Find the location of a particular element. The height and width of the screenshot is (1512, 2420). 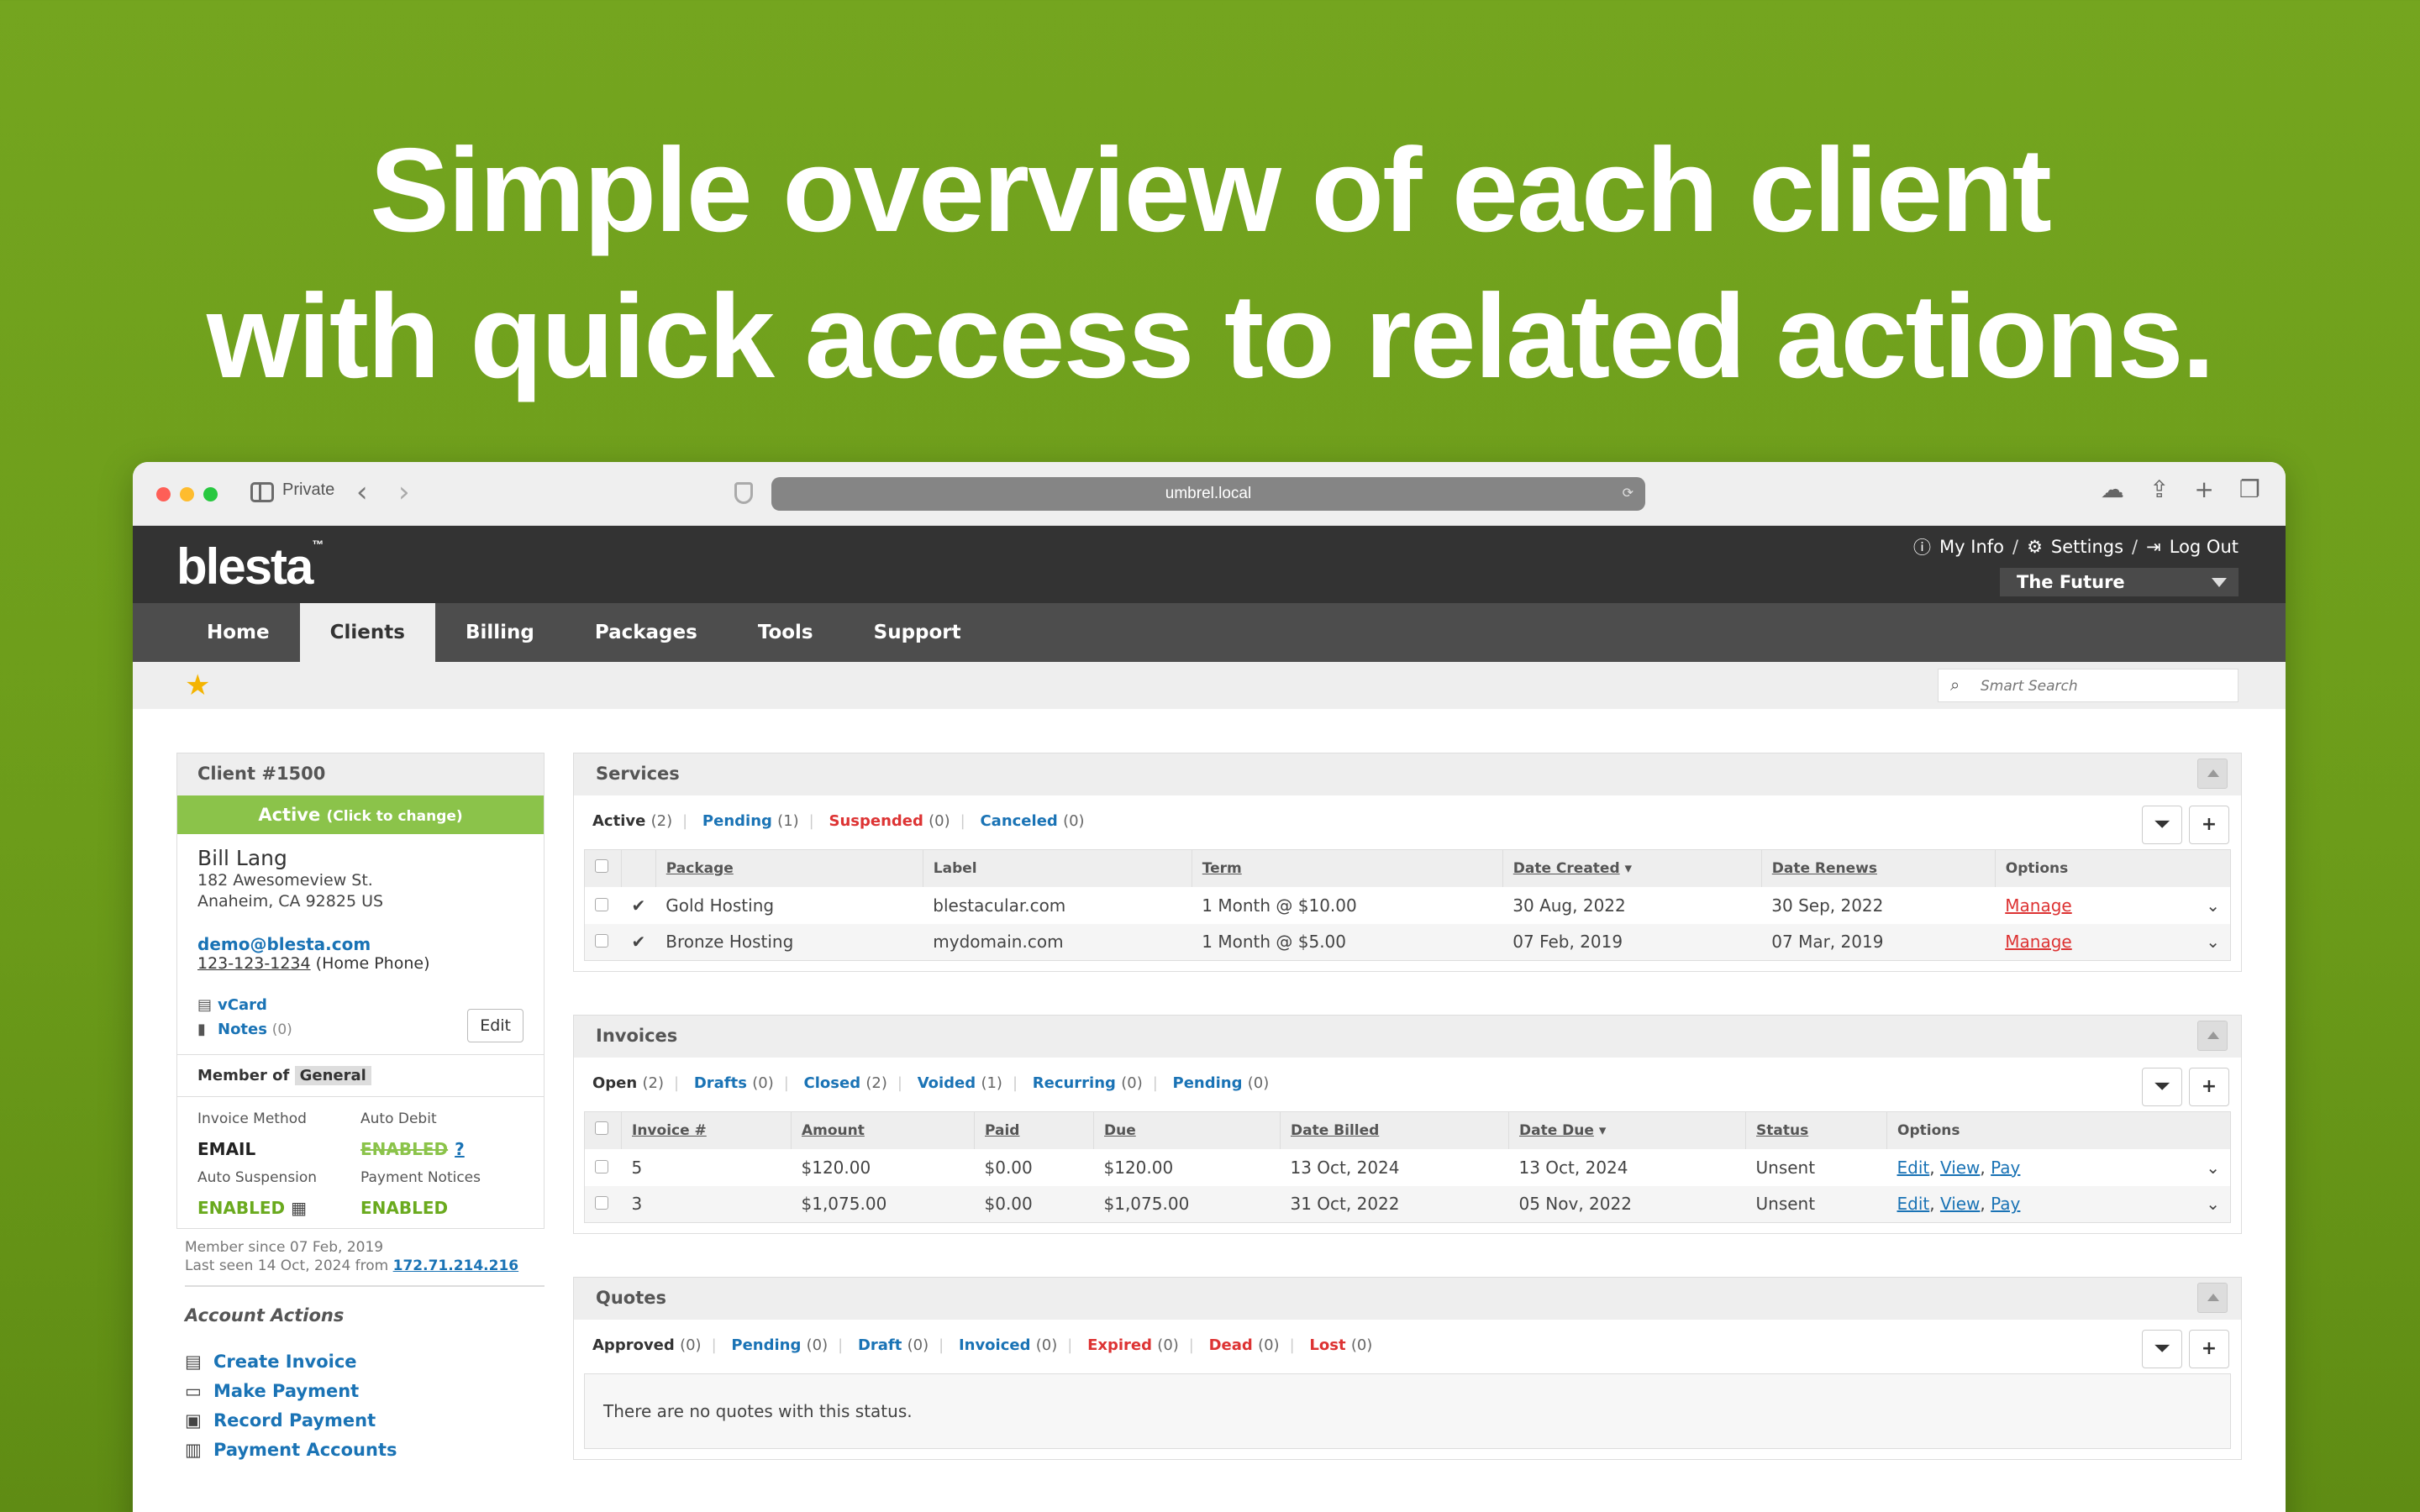

filter-lost: Lost (0) is located at coordinates (1341, 1345).